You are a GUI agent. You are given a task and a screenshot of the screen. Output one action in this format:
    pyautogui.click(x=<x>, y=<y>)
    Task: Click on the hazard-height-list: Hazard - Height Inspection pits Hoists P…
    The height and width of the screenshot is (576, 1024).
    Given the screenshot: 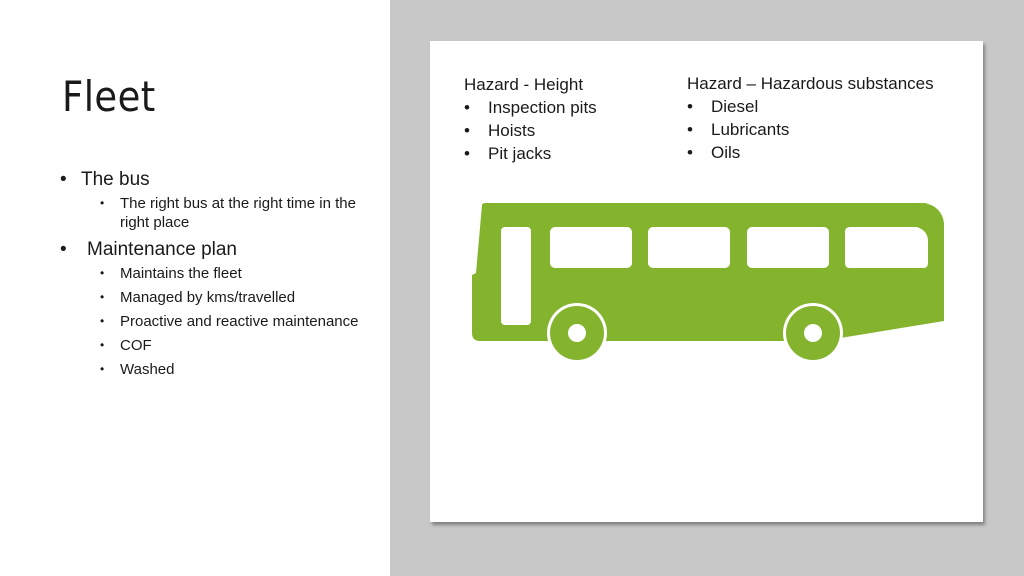 What is the action you would take?
    pyautogui.click(x=530, y=119)
    